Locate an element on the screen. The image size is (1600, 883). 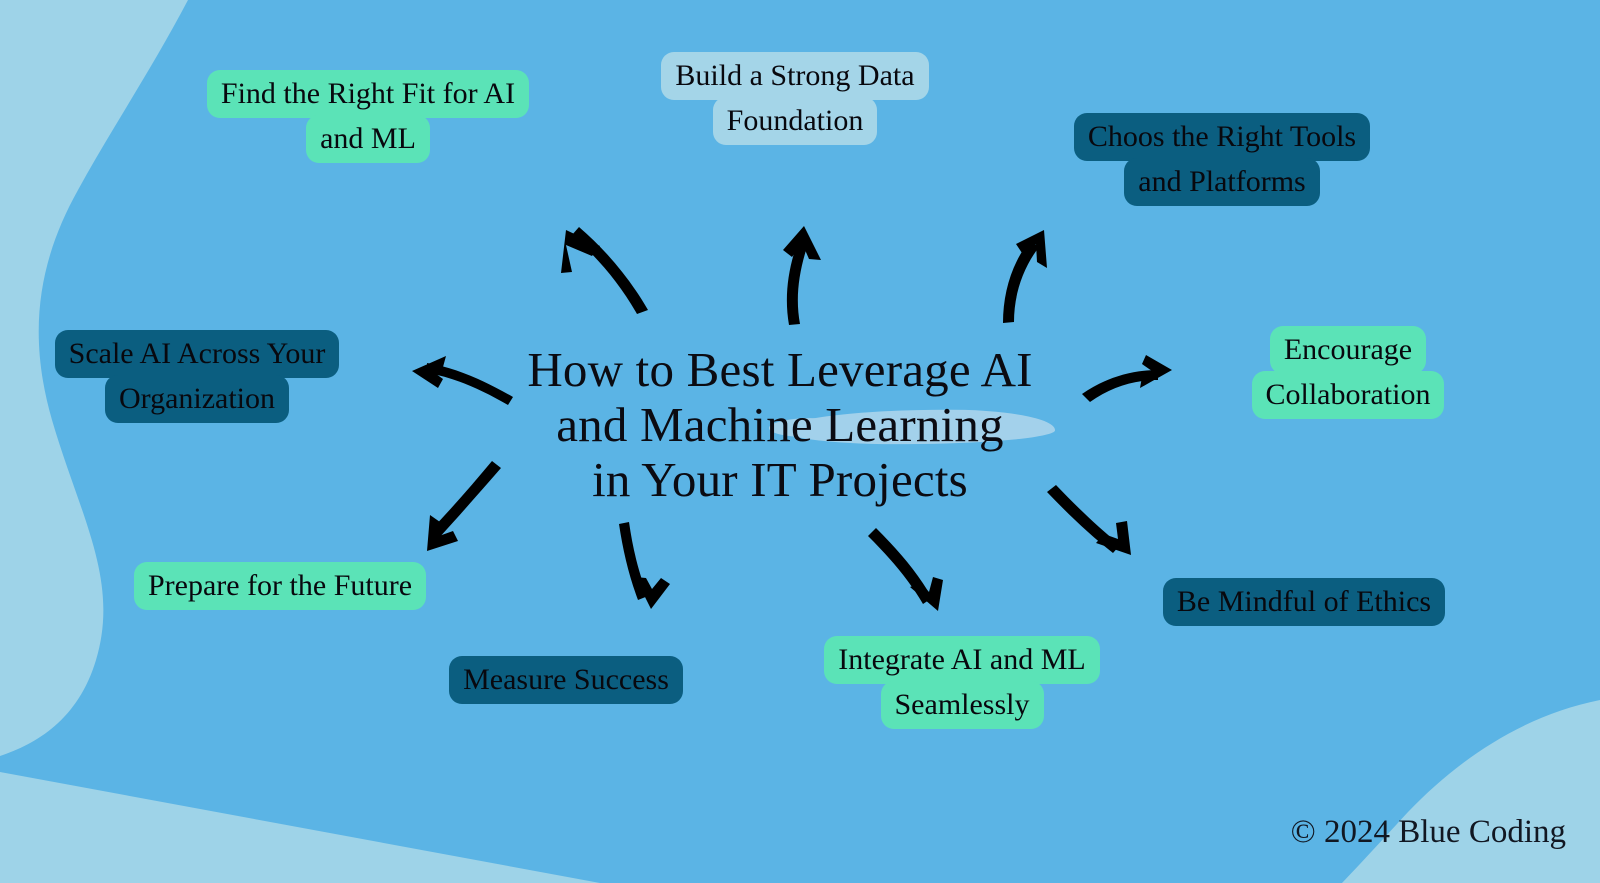
node-build-a-strong-data-foundation: Build a Strong Data Foundation is located at coordinates (795, 98).